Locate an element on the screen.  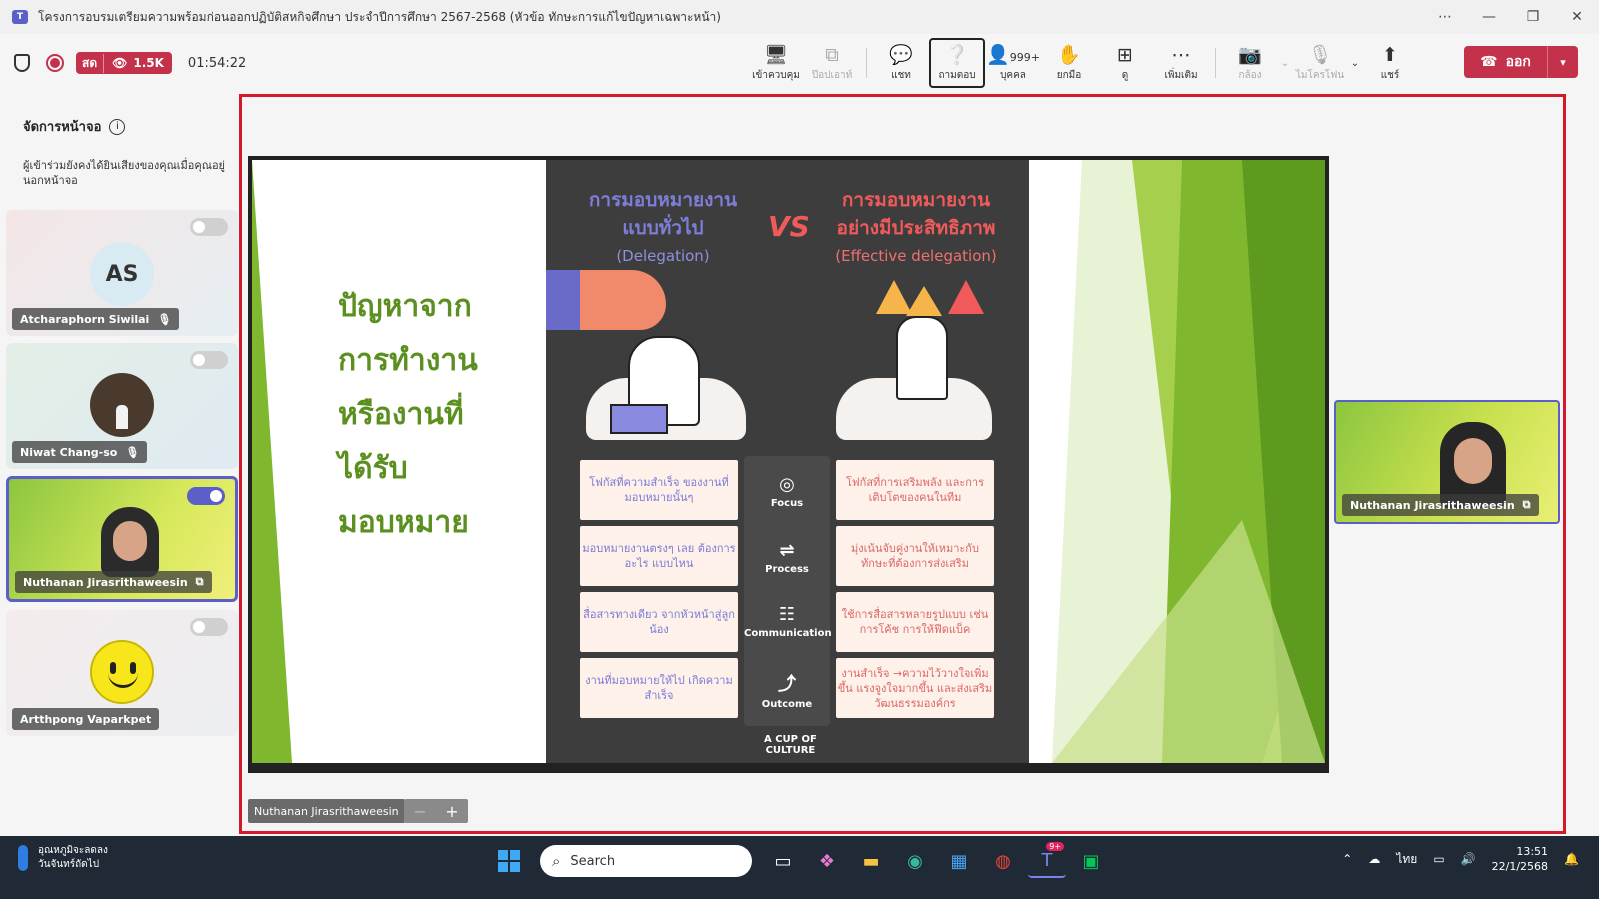
participant-tile: Niwat Chang-so 🎙 is located at coordinates (122, 406).